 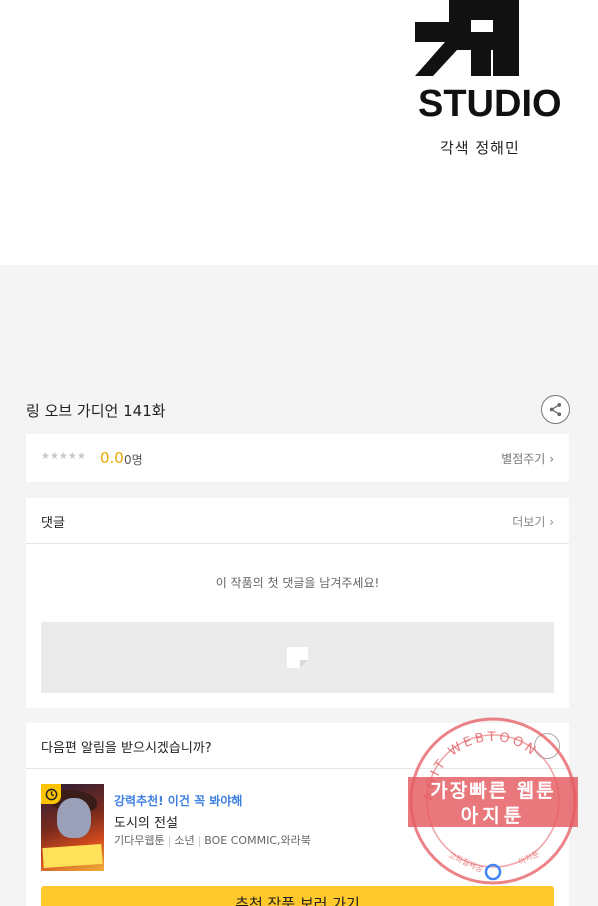 I want to click on rating-card: ★★★★★ 0.0 0명 별점주기 ›, so click(x=297, y=458).